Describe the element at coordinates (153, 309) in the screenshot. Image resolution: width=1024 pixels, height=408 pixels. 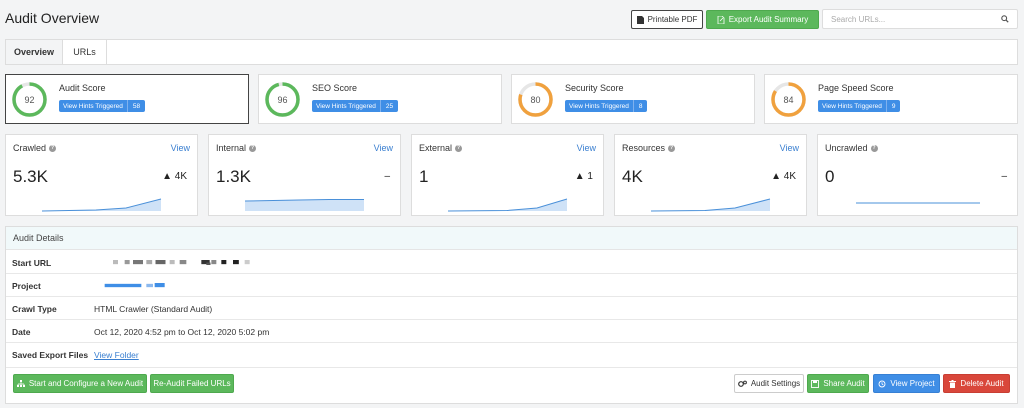
I see `detail-value: HTML Crawler (Standard Audit)` at that location.